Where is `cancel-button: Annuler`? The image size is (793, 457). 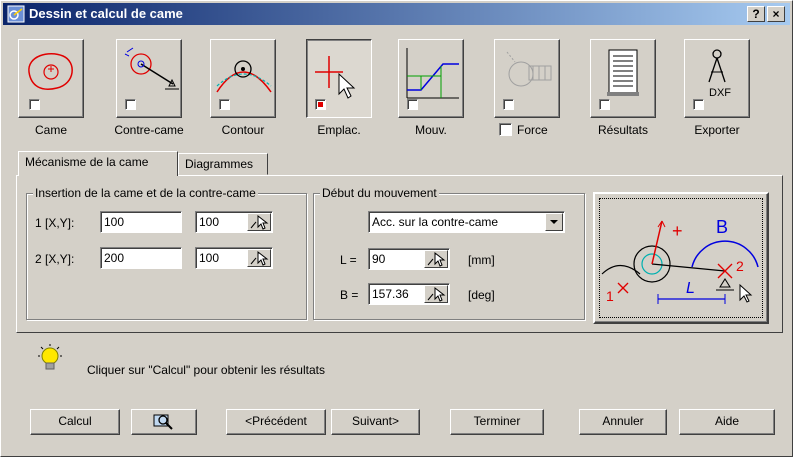
cancel-button: Annuler is located at coordinates (623, 422).